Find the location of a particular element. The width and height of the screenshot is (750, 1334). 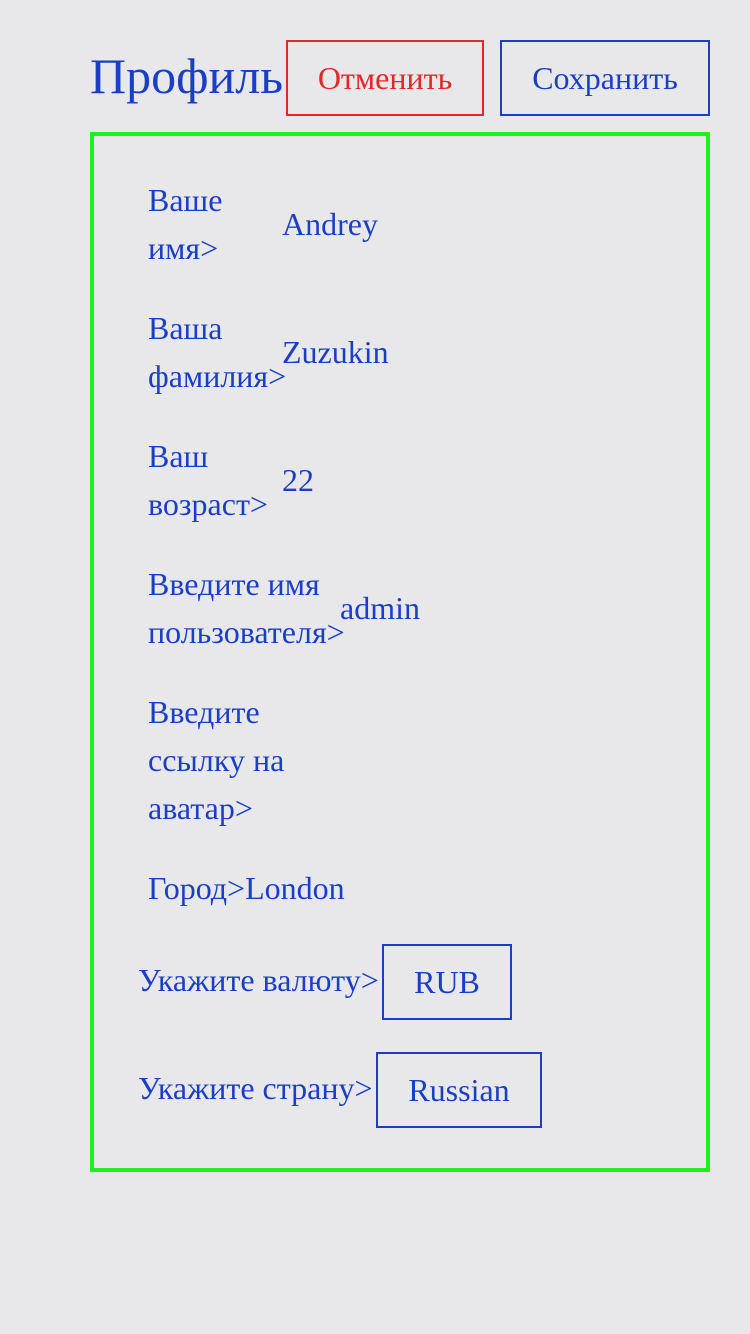

country-label: Укажите страну> is located at coordinates (255, 1088).